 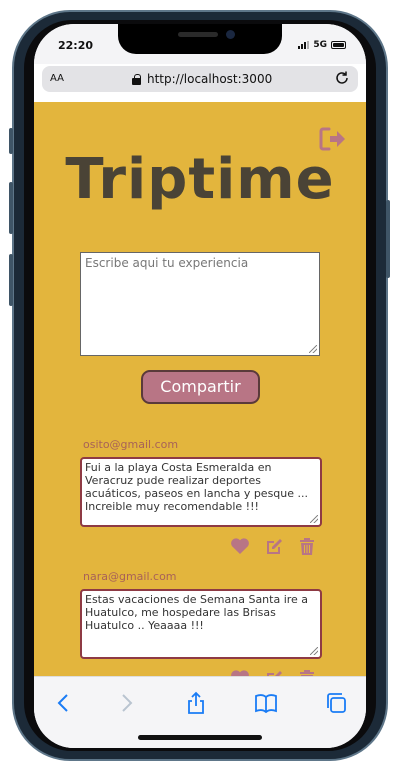 What do you see at coordinates (130, 576) in the screenshot?
I see `post-email: nara@gmail.com` at bounding box center [130, 576].